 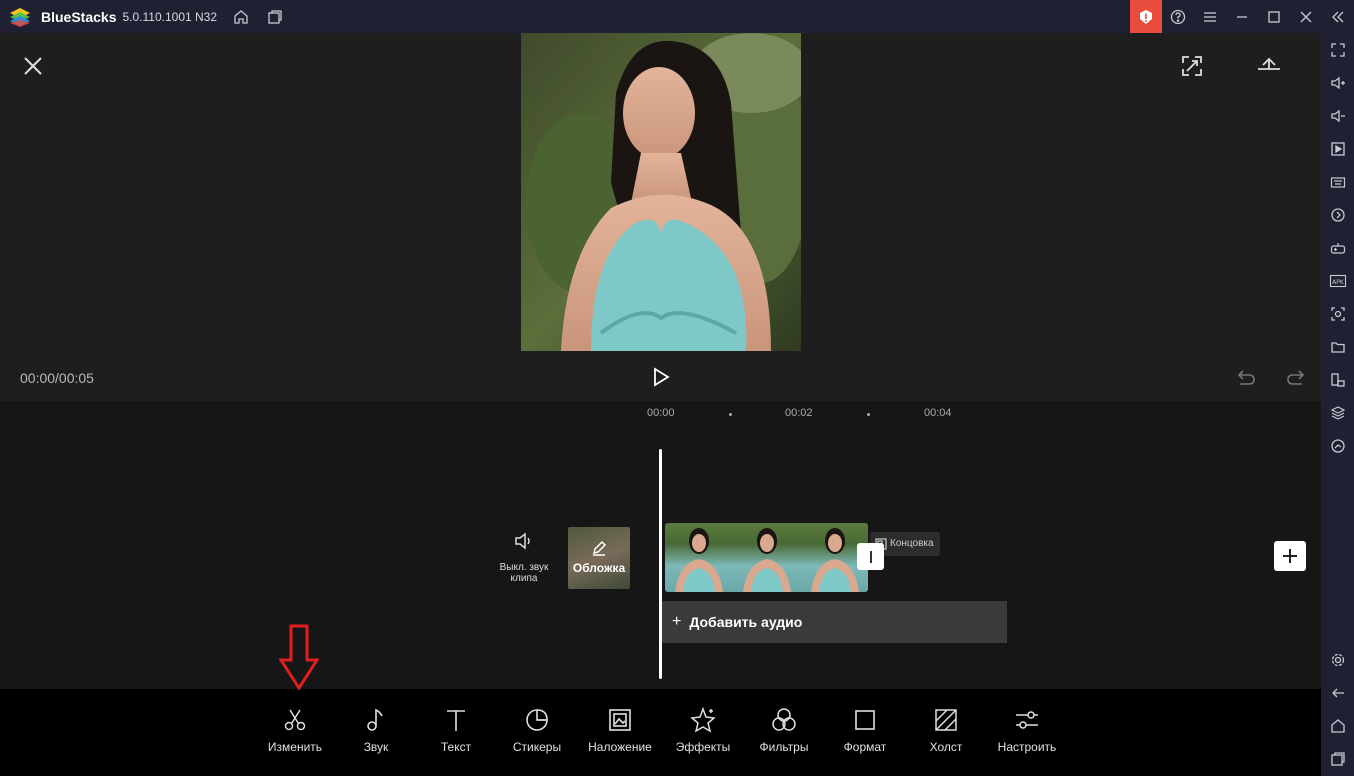 I want to click on fullscreen-preview-button, so click(x=1192, y=66).